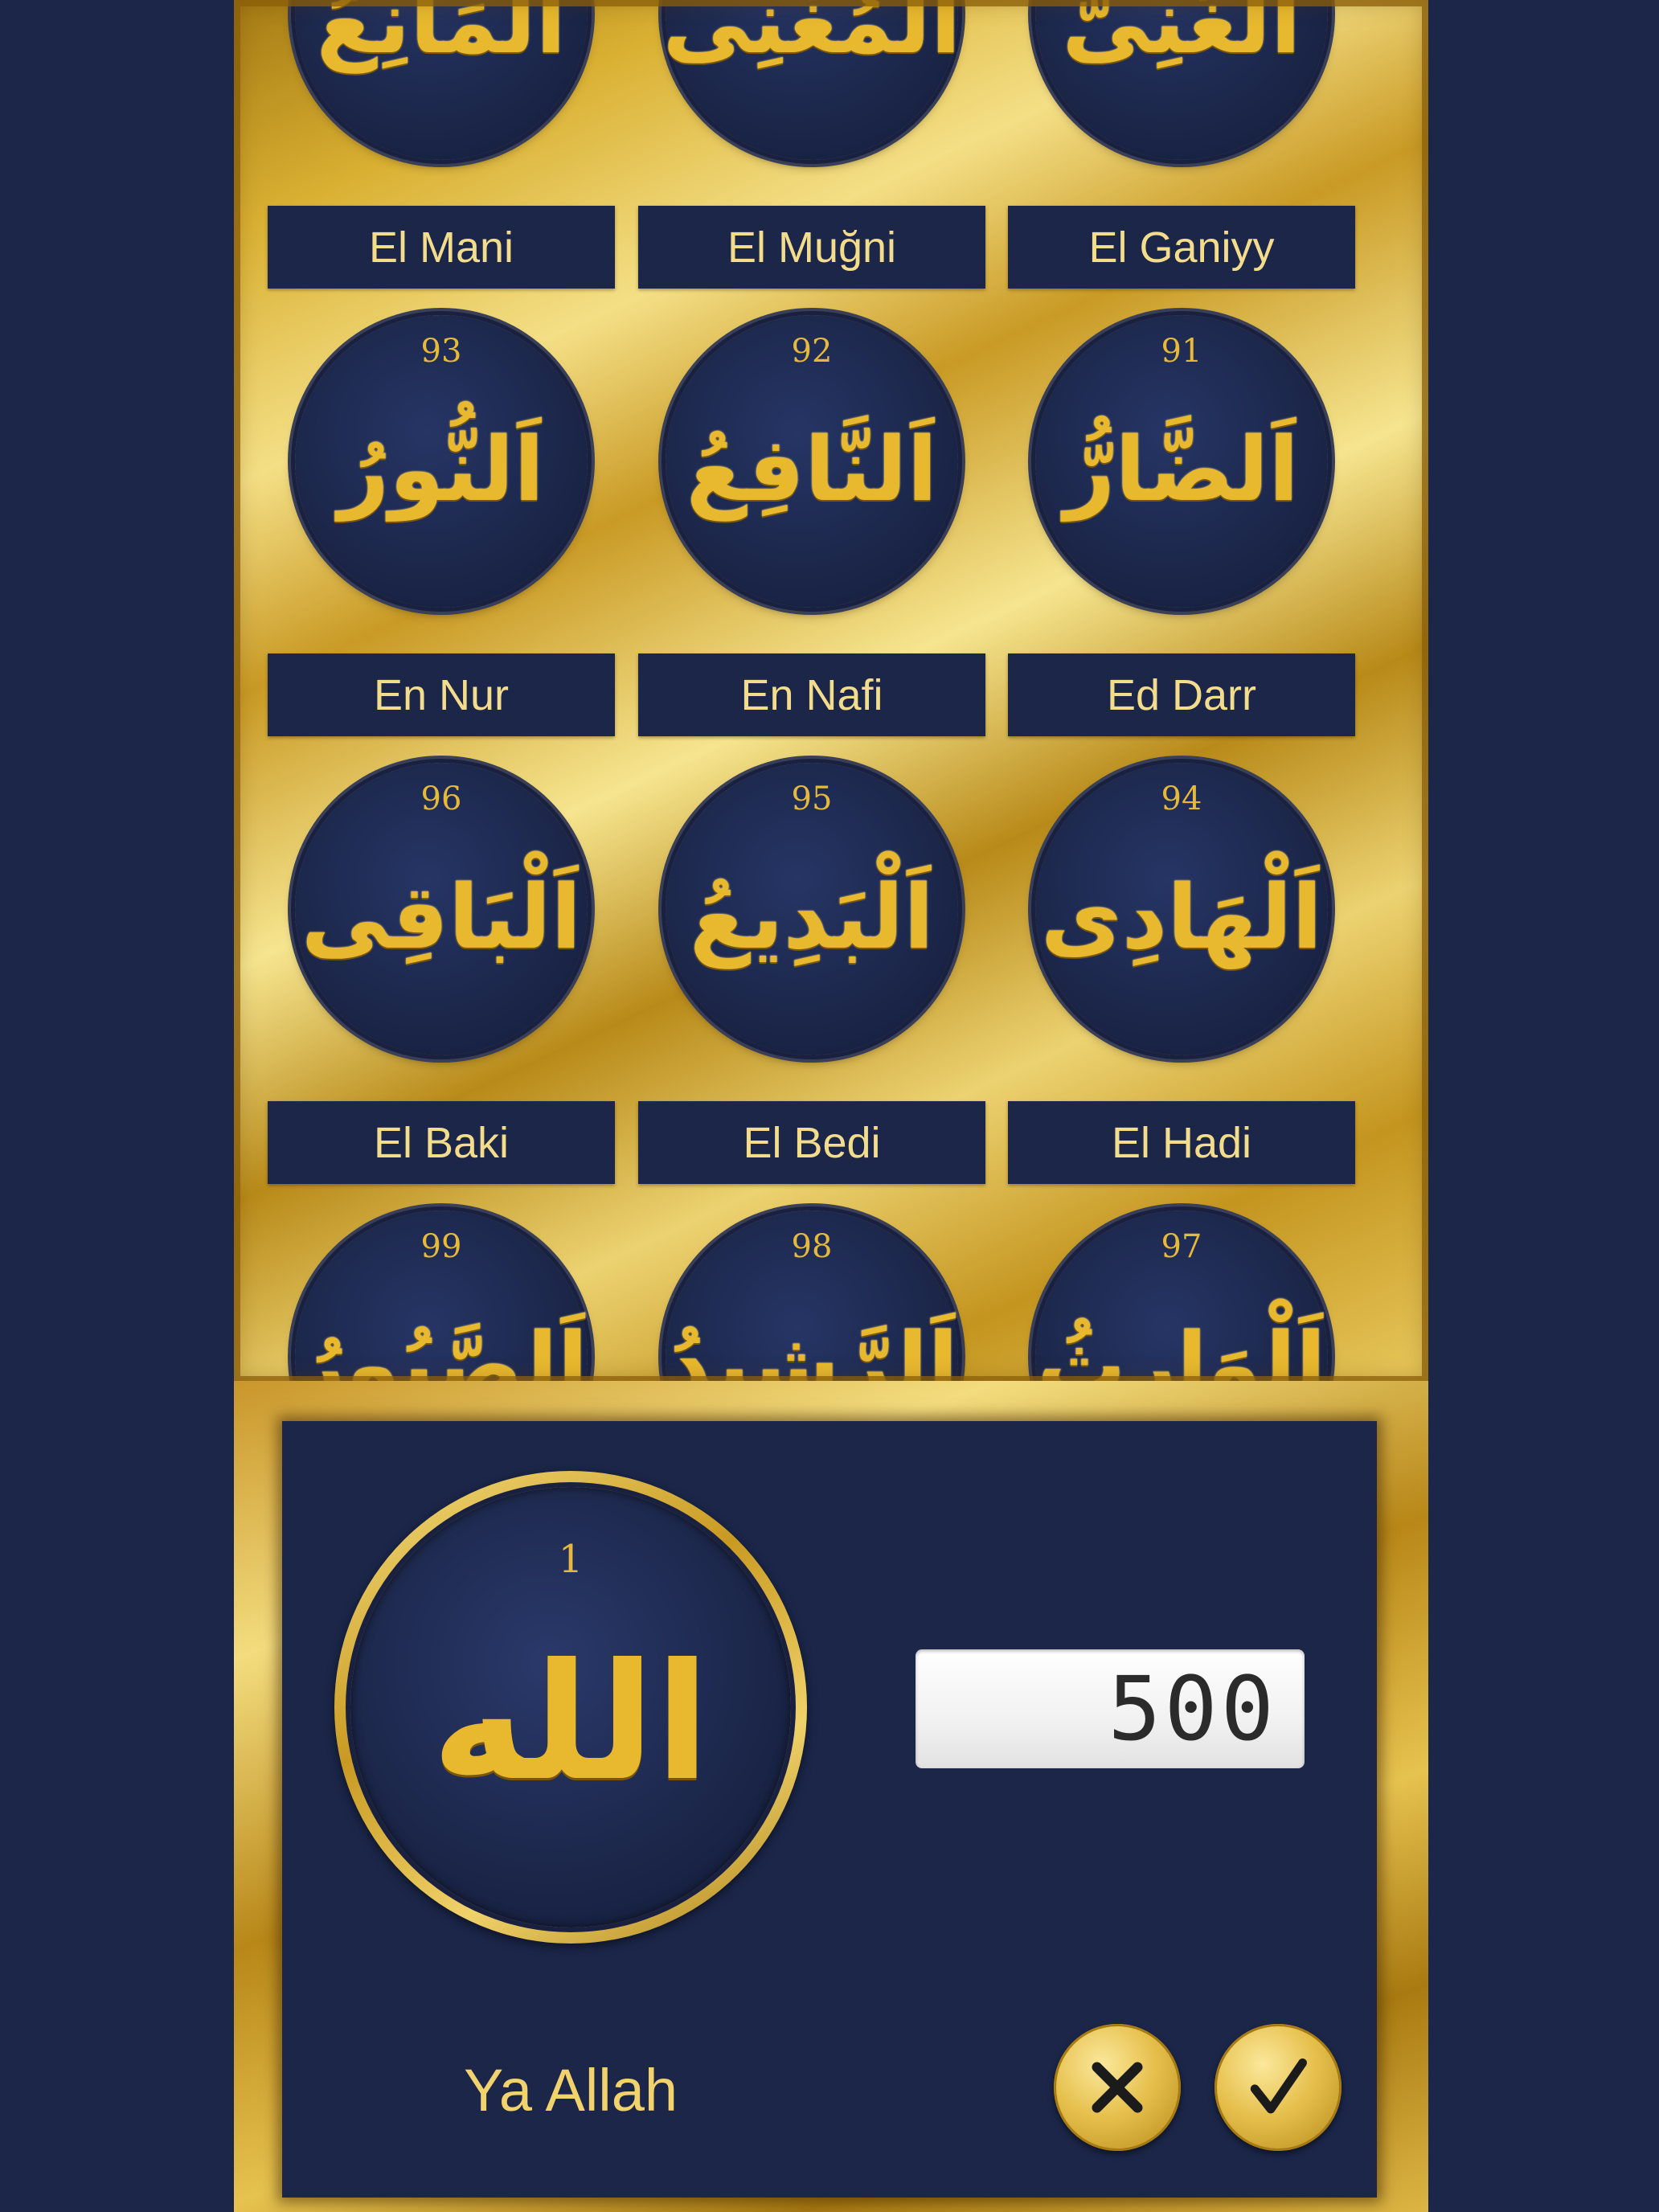 The height and width of the screenshot is (2212, 1659). Describe the element at coordinates (1181, 248) in the screenshot. I see `name-label: El Ganiyy` at that location.